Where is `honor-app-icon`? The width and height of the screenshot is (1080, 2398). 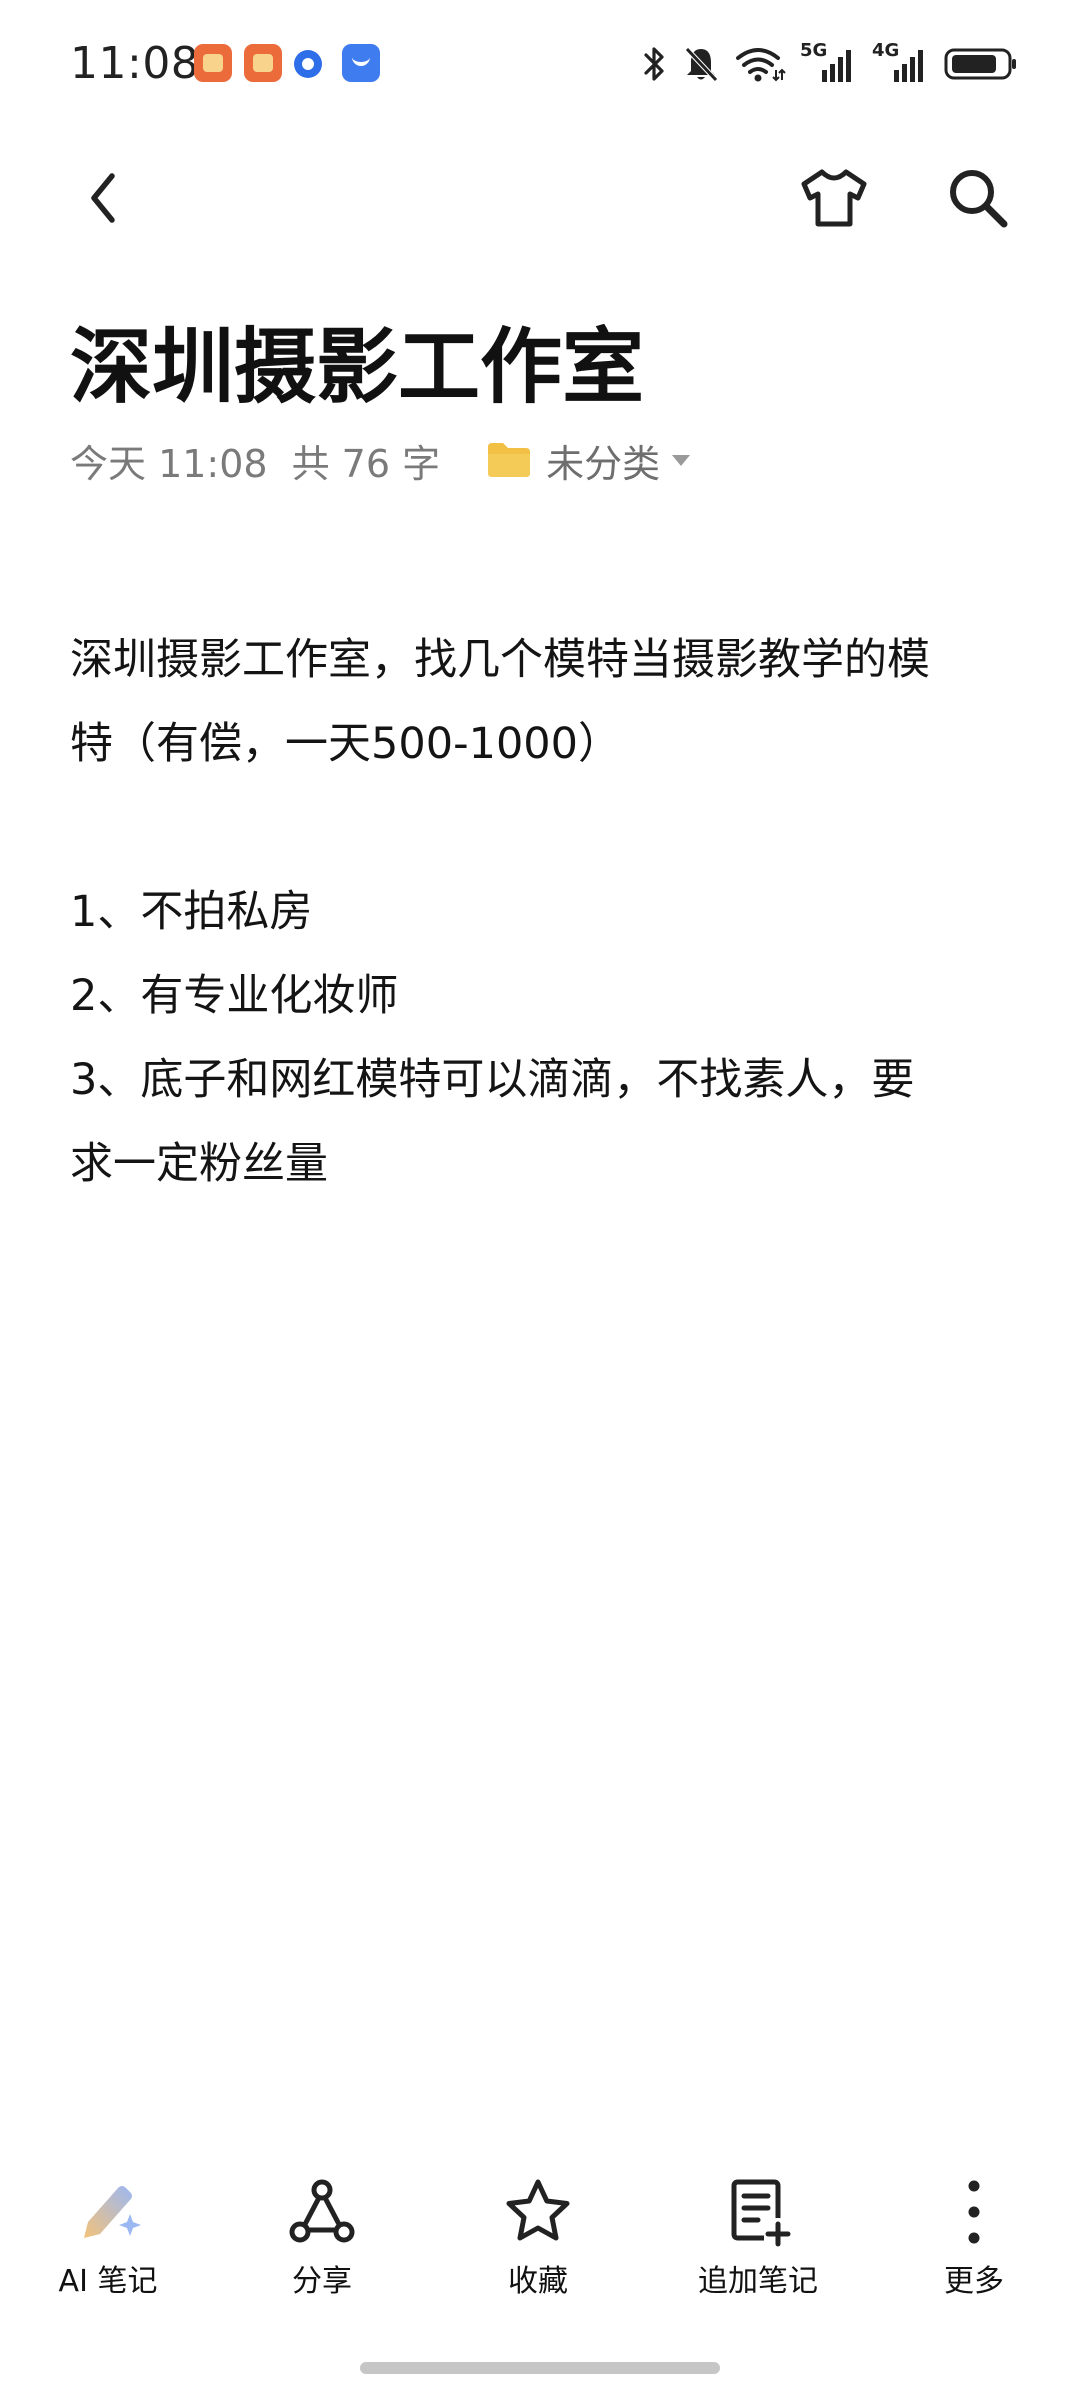 honor-app-icon is located at coordinates (361, 63).